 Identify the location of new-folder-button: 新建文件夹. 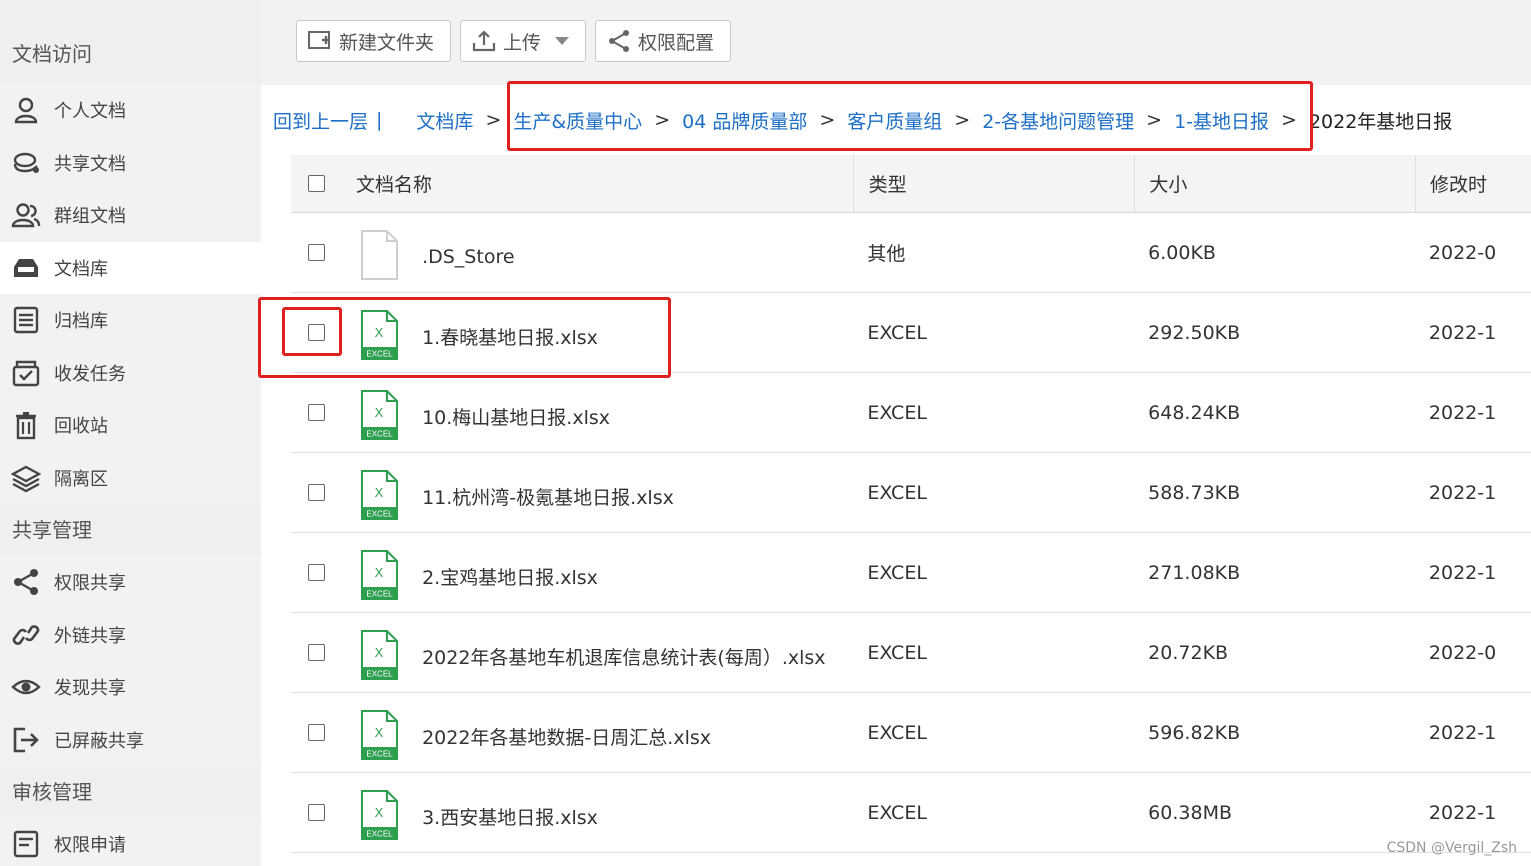
(373, 41).